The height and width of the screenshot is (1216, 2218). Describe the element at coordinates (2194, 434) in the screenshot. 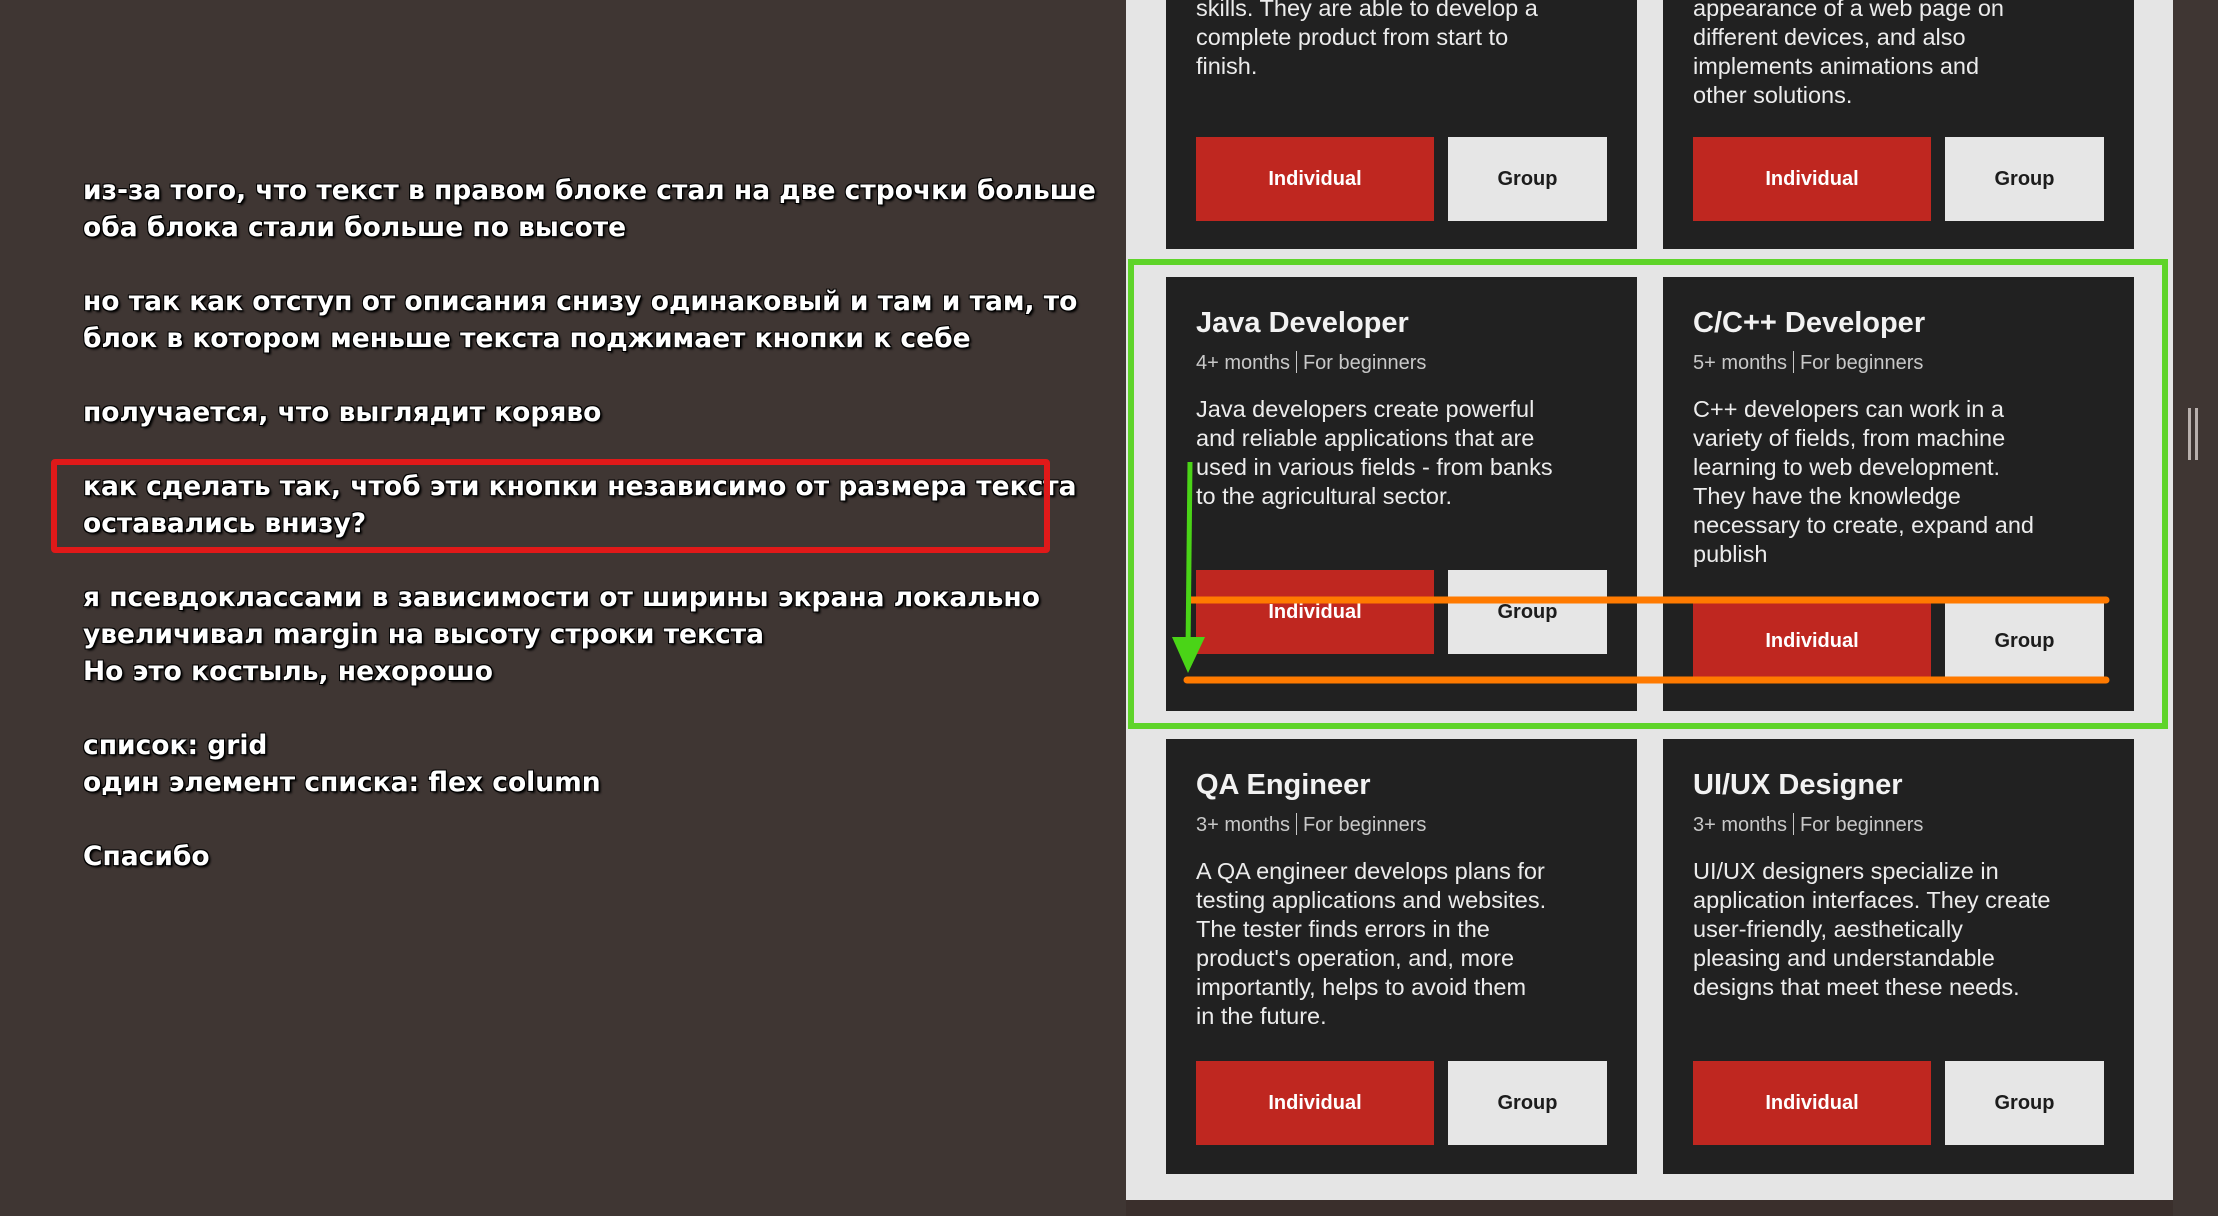

I see `scrollbar-grip` at that location.